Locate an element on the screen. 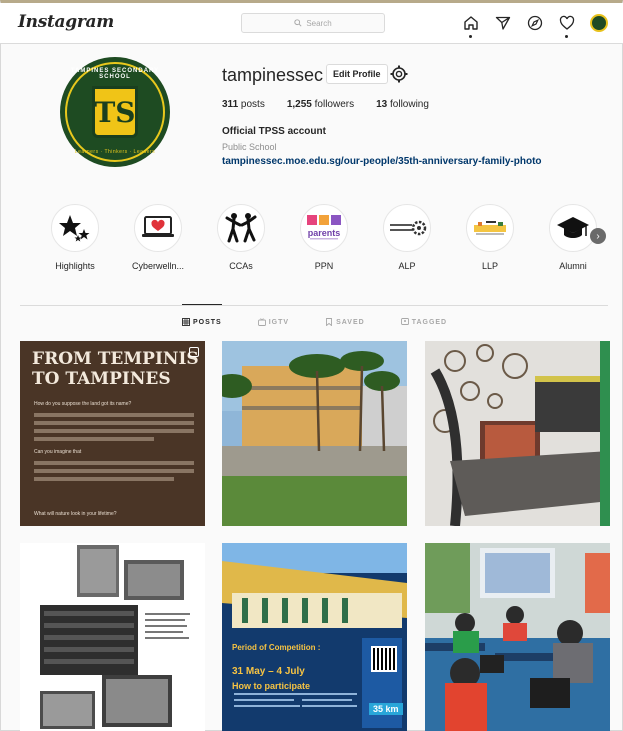 This screenshot has width=623, height=731. highlight-highlights: Highlights is located at coordinates (75, 237).